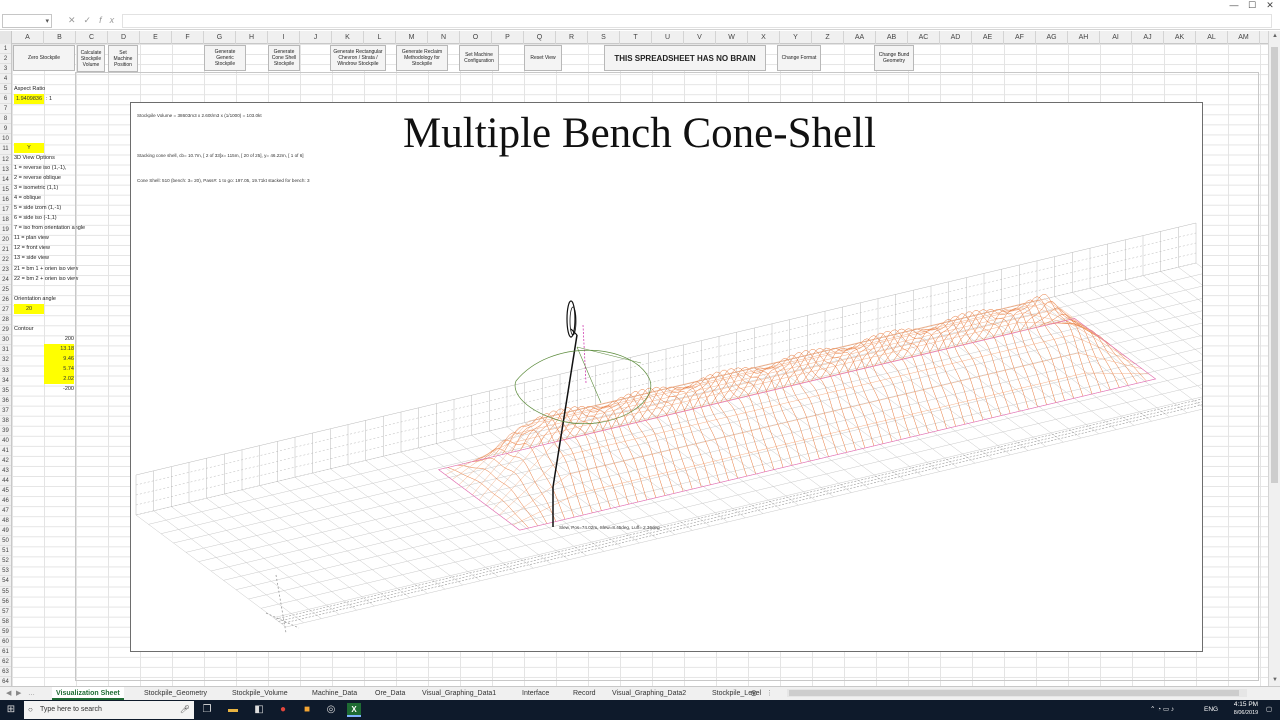  What do you see at coordinates (59, 359) in the screenshot?
I see `contour-value: 9.46` at bounding box center [59, 359].